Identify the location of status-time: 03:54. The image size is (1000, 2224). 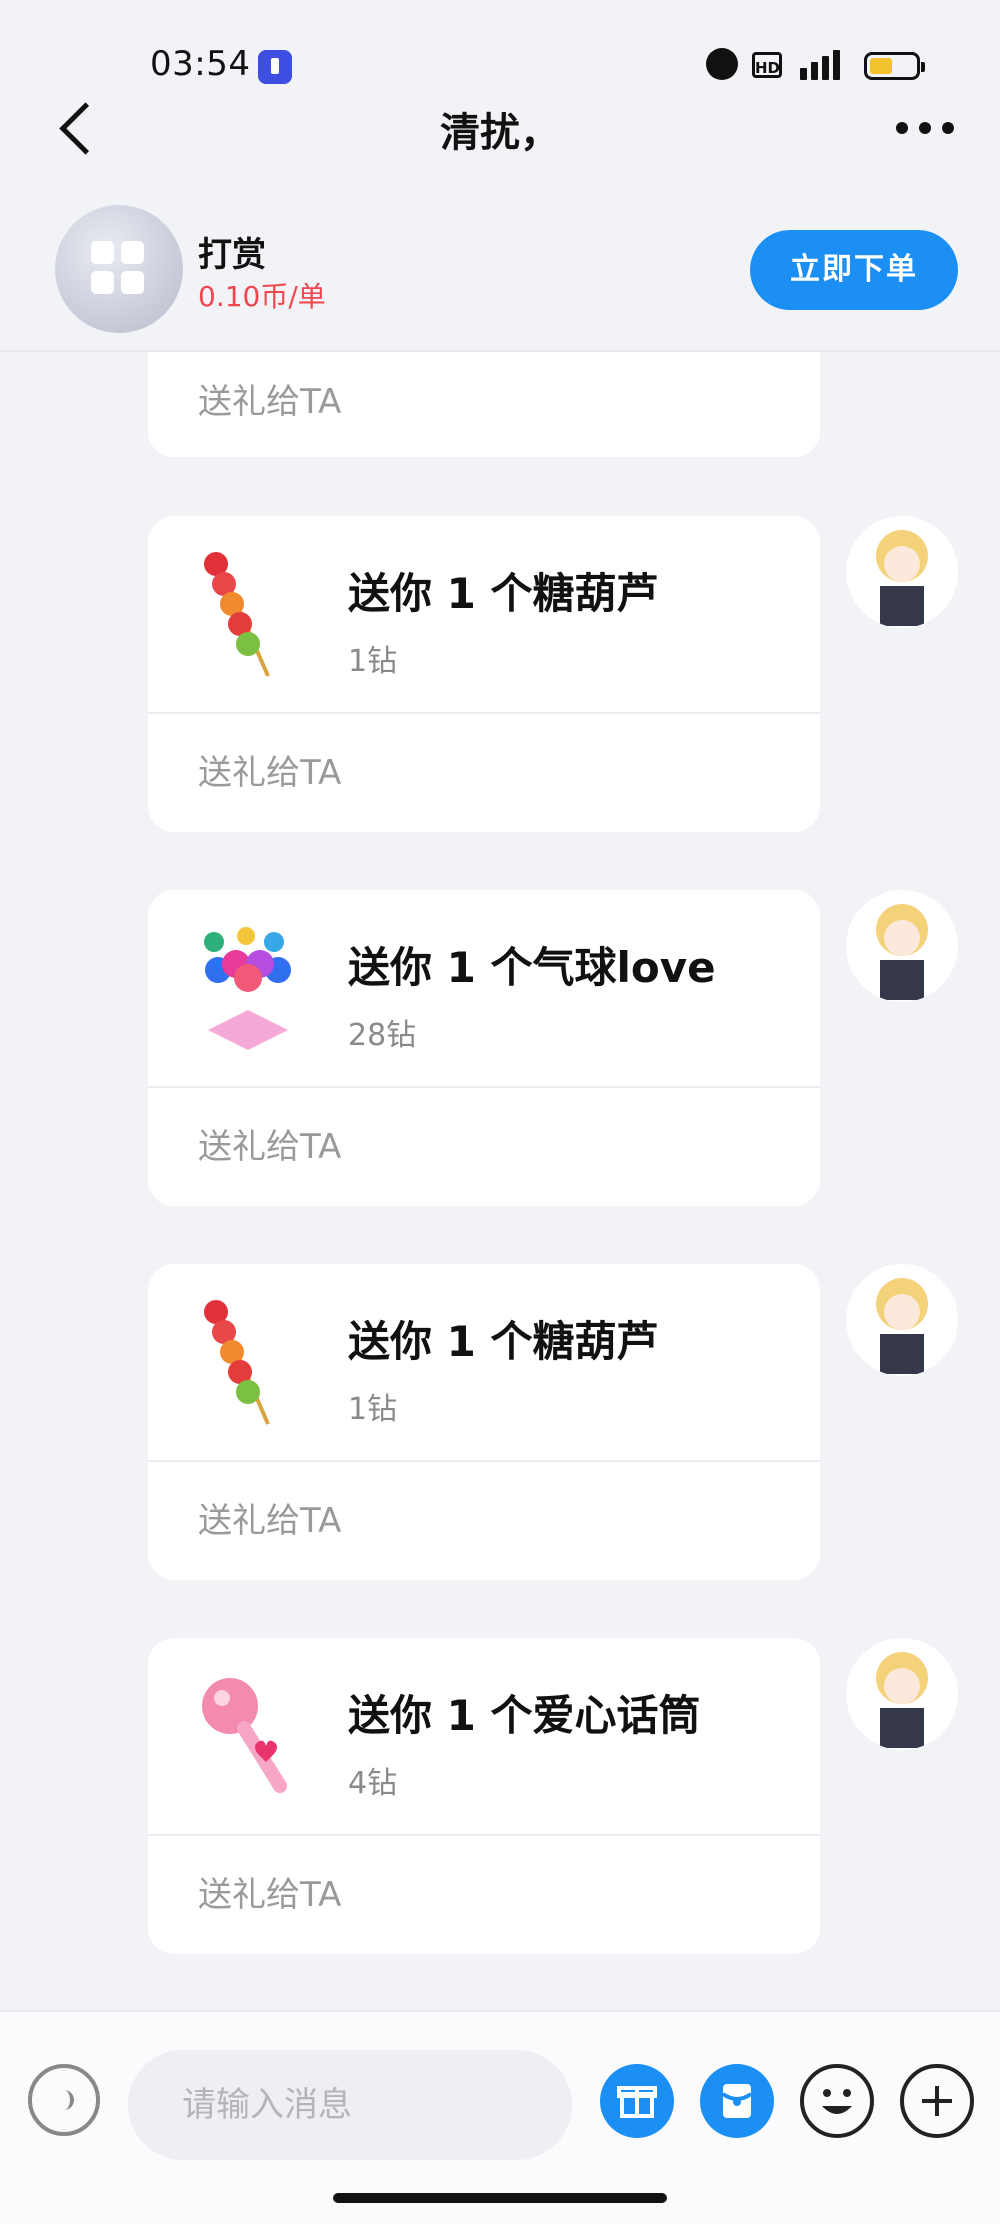
(200, 64).